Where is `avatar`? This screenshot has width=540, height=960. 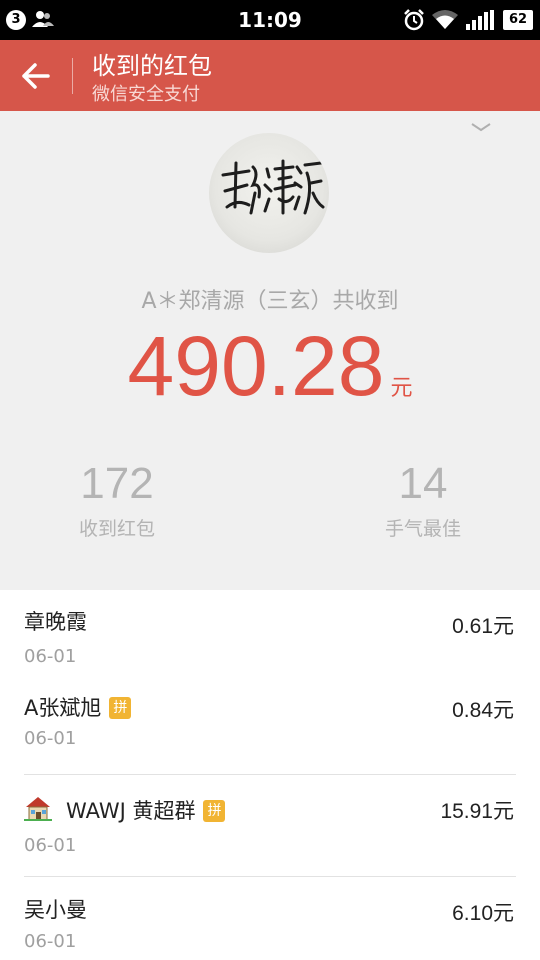
avatar is located at coordinates (269, 193).